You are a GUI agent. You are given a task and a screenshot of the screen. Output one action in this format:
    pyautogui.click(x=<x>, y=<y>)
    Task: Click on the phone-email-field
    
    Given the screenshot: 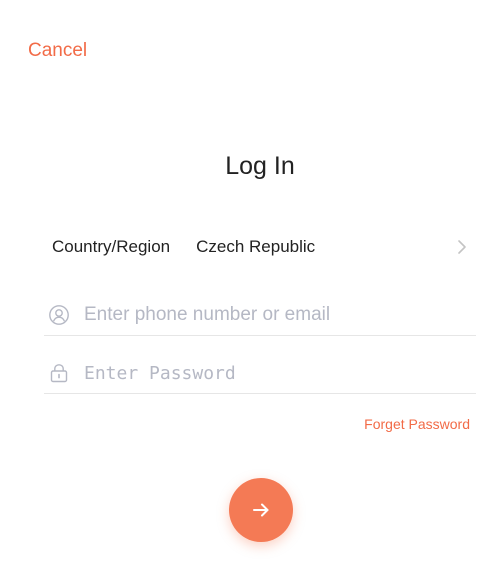 What is the action you would take?
    pyautogui.click(x=260, y=315)
    